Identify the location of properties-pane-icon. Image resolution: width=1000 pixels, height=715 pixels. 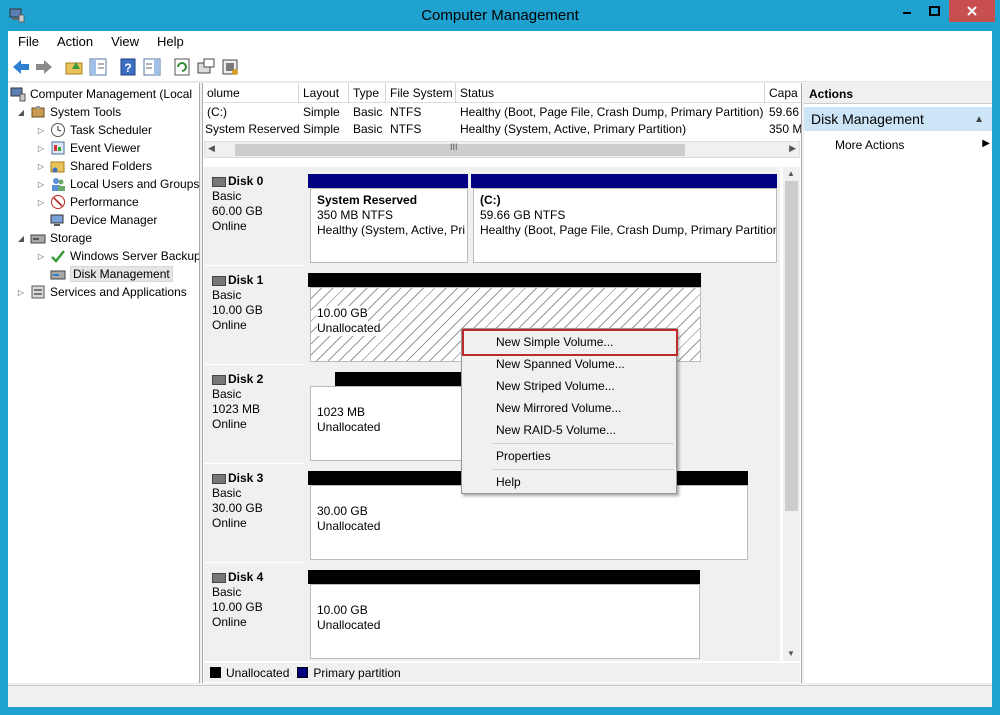
(152, 67).